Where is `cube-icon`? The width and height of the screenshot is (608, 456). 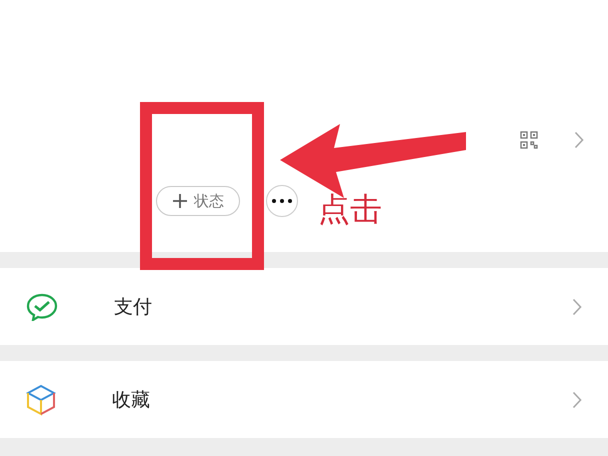 cube-icon is located at coordinates (41, 400).